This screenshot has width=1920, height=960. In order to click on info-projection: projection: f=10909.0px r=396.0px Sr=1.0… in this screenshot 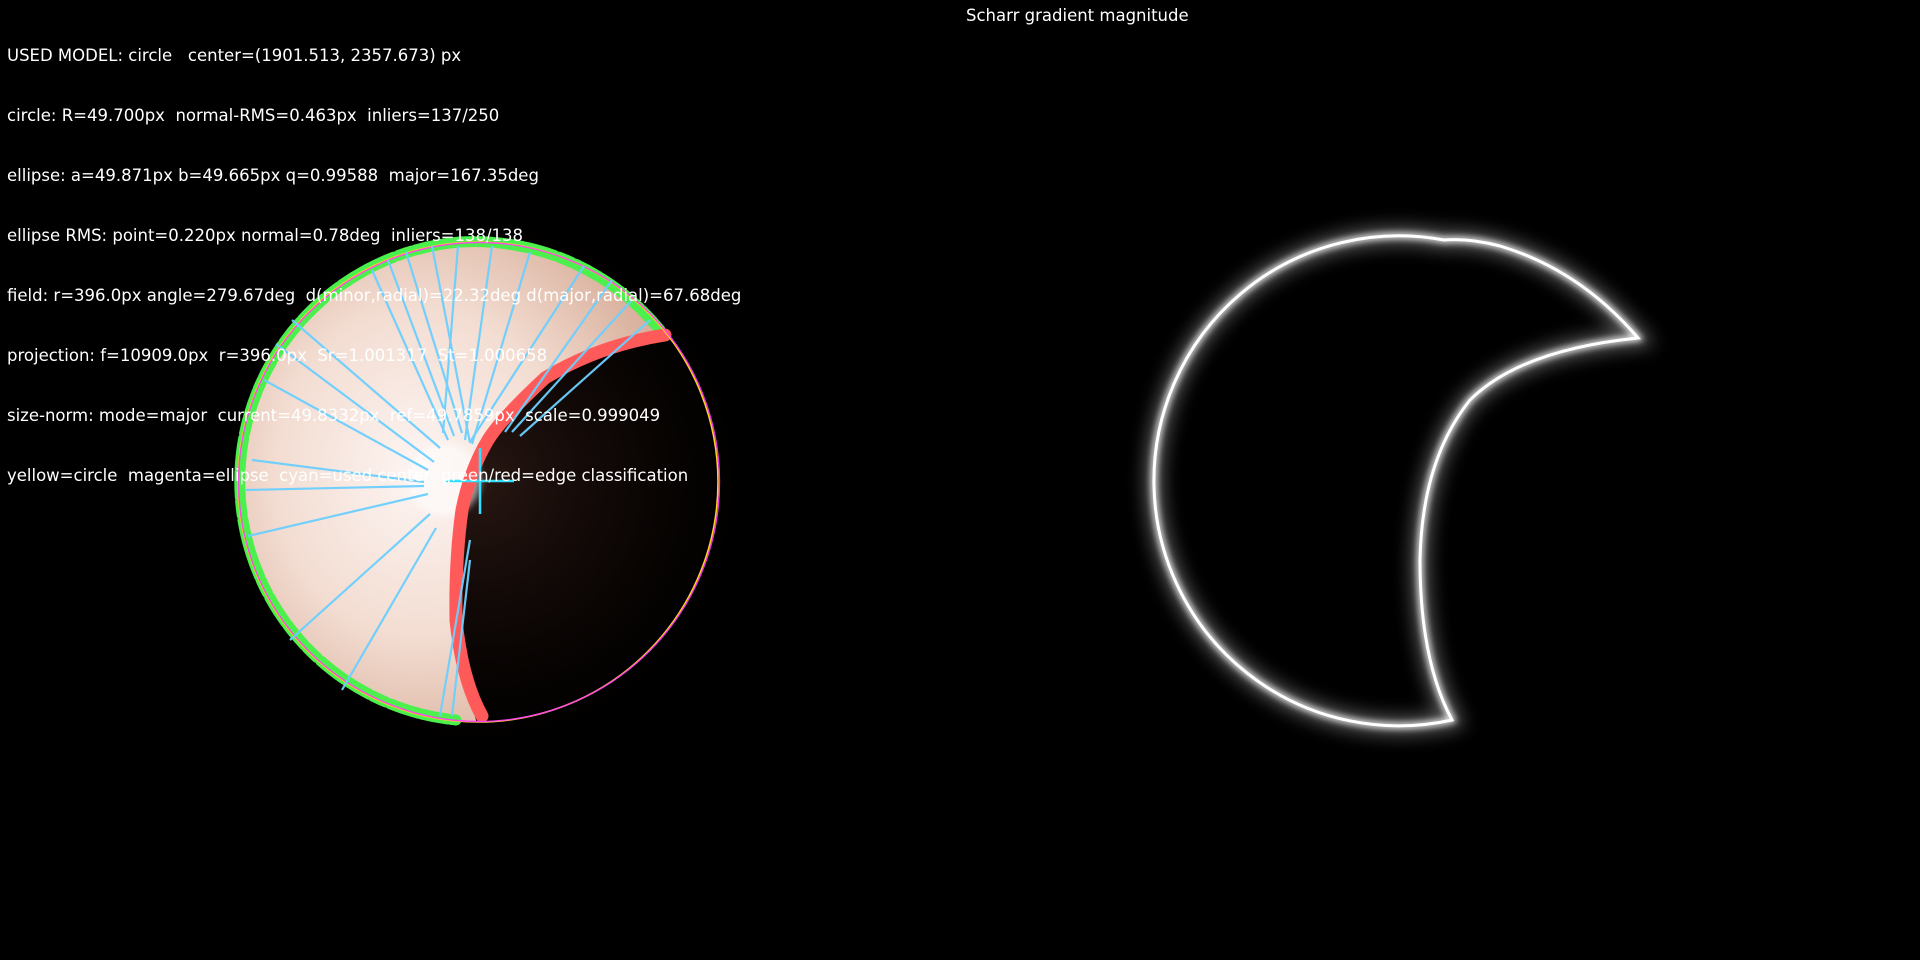, I will do `click(277, 355)`.